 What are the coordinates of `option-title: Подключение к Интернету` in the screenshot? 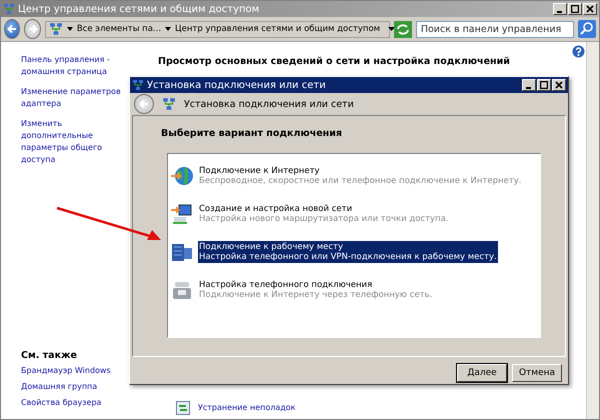 It's located at (260, 171).